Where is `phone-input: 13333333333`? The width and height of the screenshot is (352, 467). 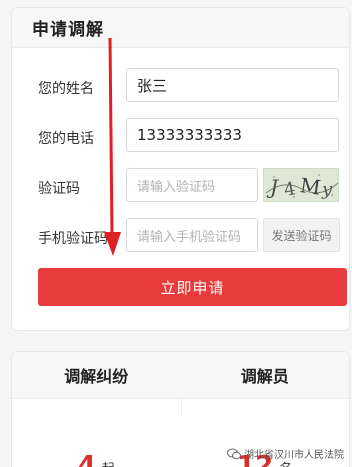
phone-input: 13333333333 is located at coordinates (232, 135).